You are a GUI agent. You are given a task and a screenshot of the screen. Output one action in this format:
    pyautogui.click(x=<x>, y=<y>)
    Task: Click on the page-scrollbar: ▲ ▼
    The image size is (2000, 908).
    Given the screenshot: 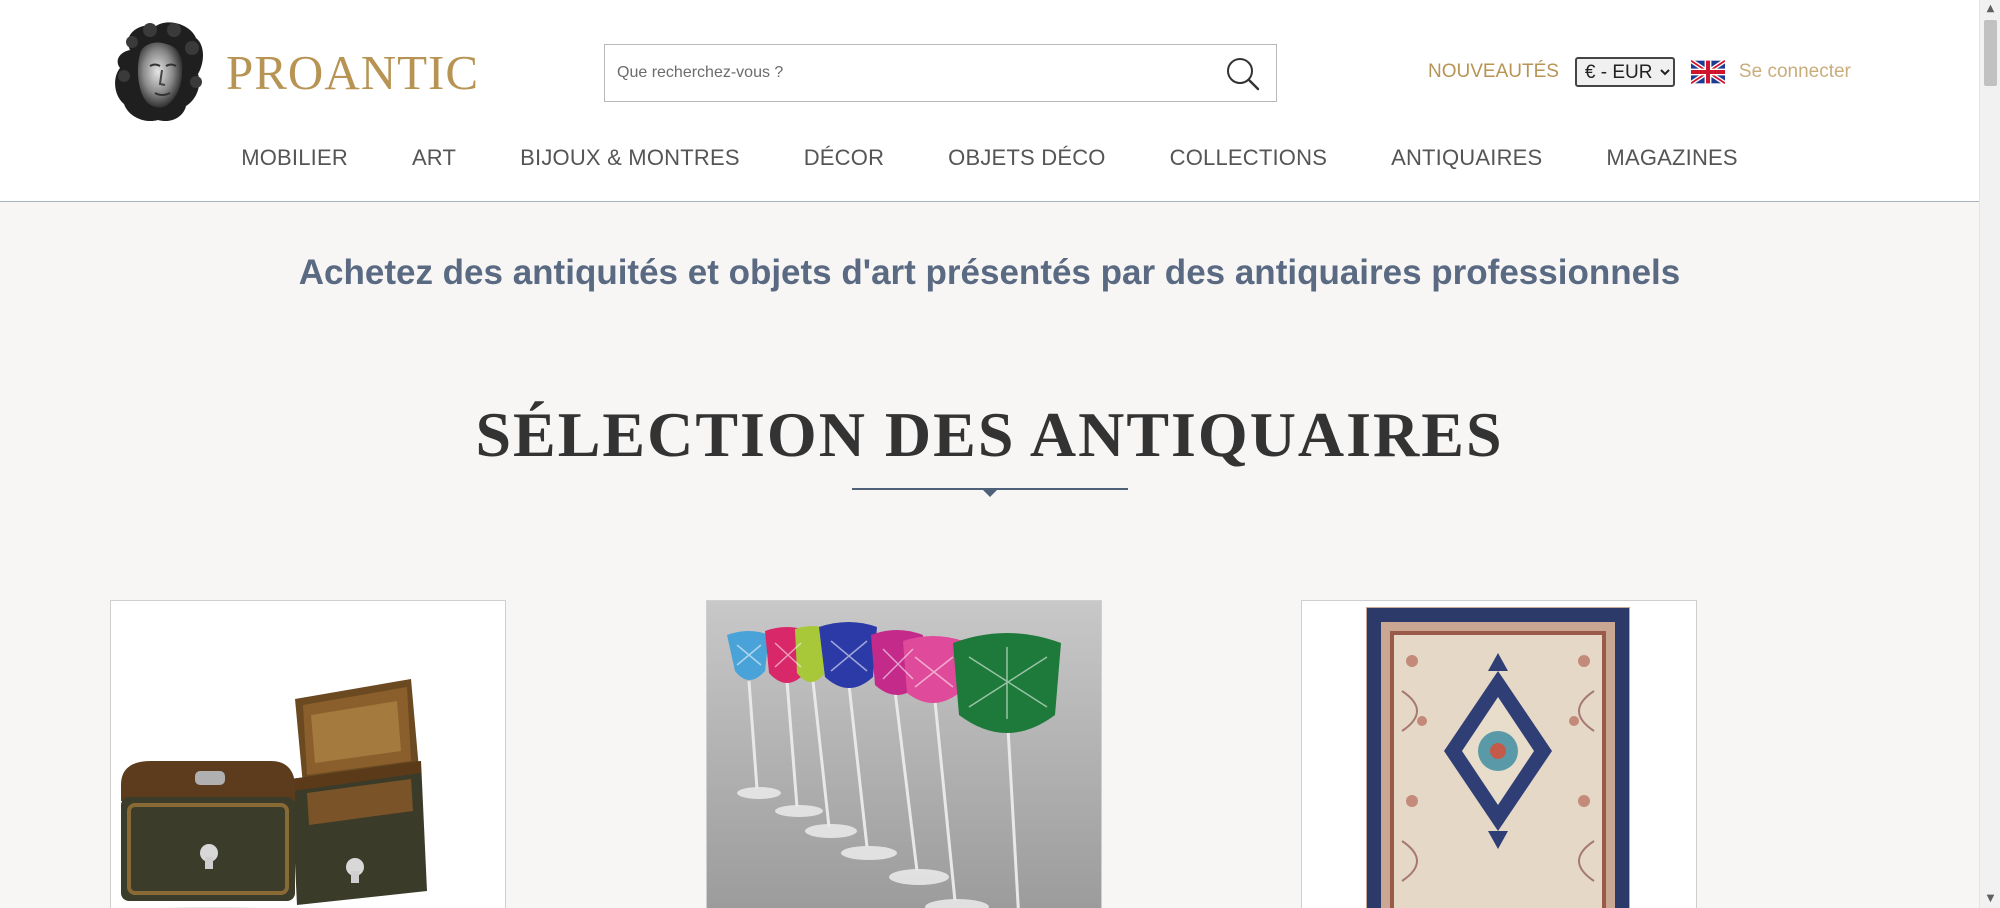 What is the action you would take?
    pyautogui.click(x=1989, y=454)
    